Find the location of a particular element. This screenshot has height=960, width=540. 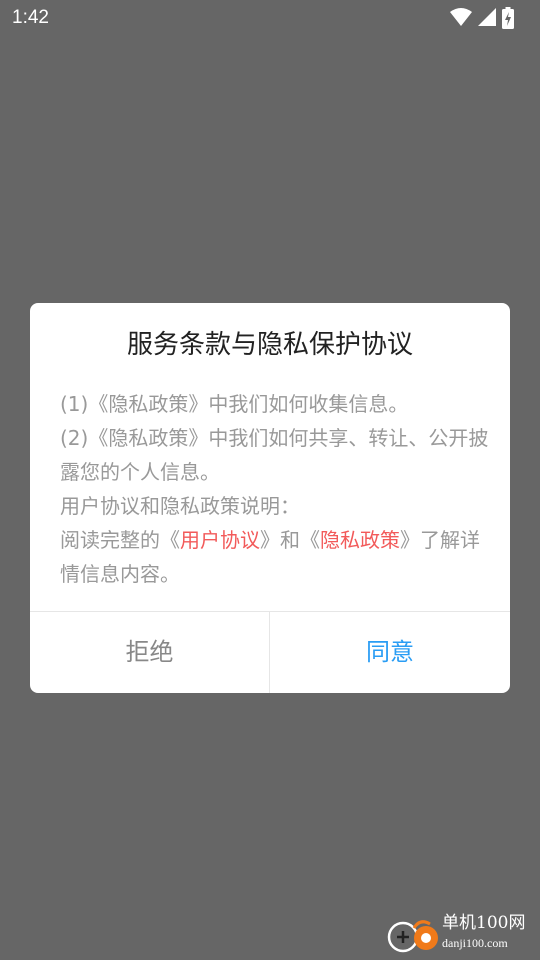

status-bar: 1:42 is located at coordinates (270, 18).